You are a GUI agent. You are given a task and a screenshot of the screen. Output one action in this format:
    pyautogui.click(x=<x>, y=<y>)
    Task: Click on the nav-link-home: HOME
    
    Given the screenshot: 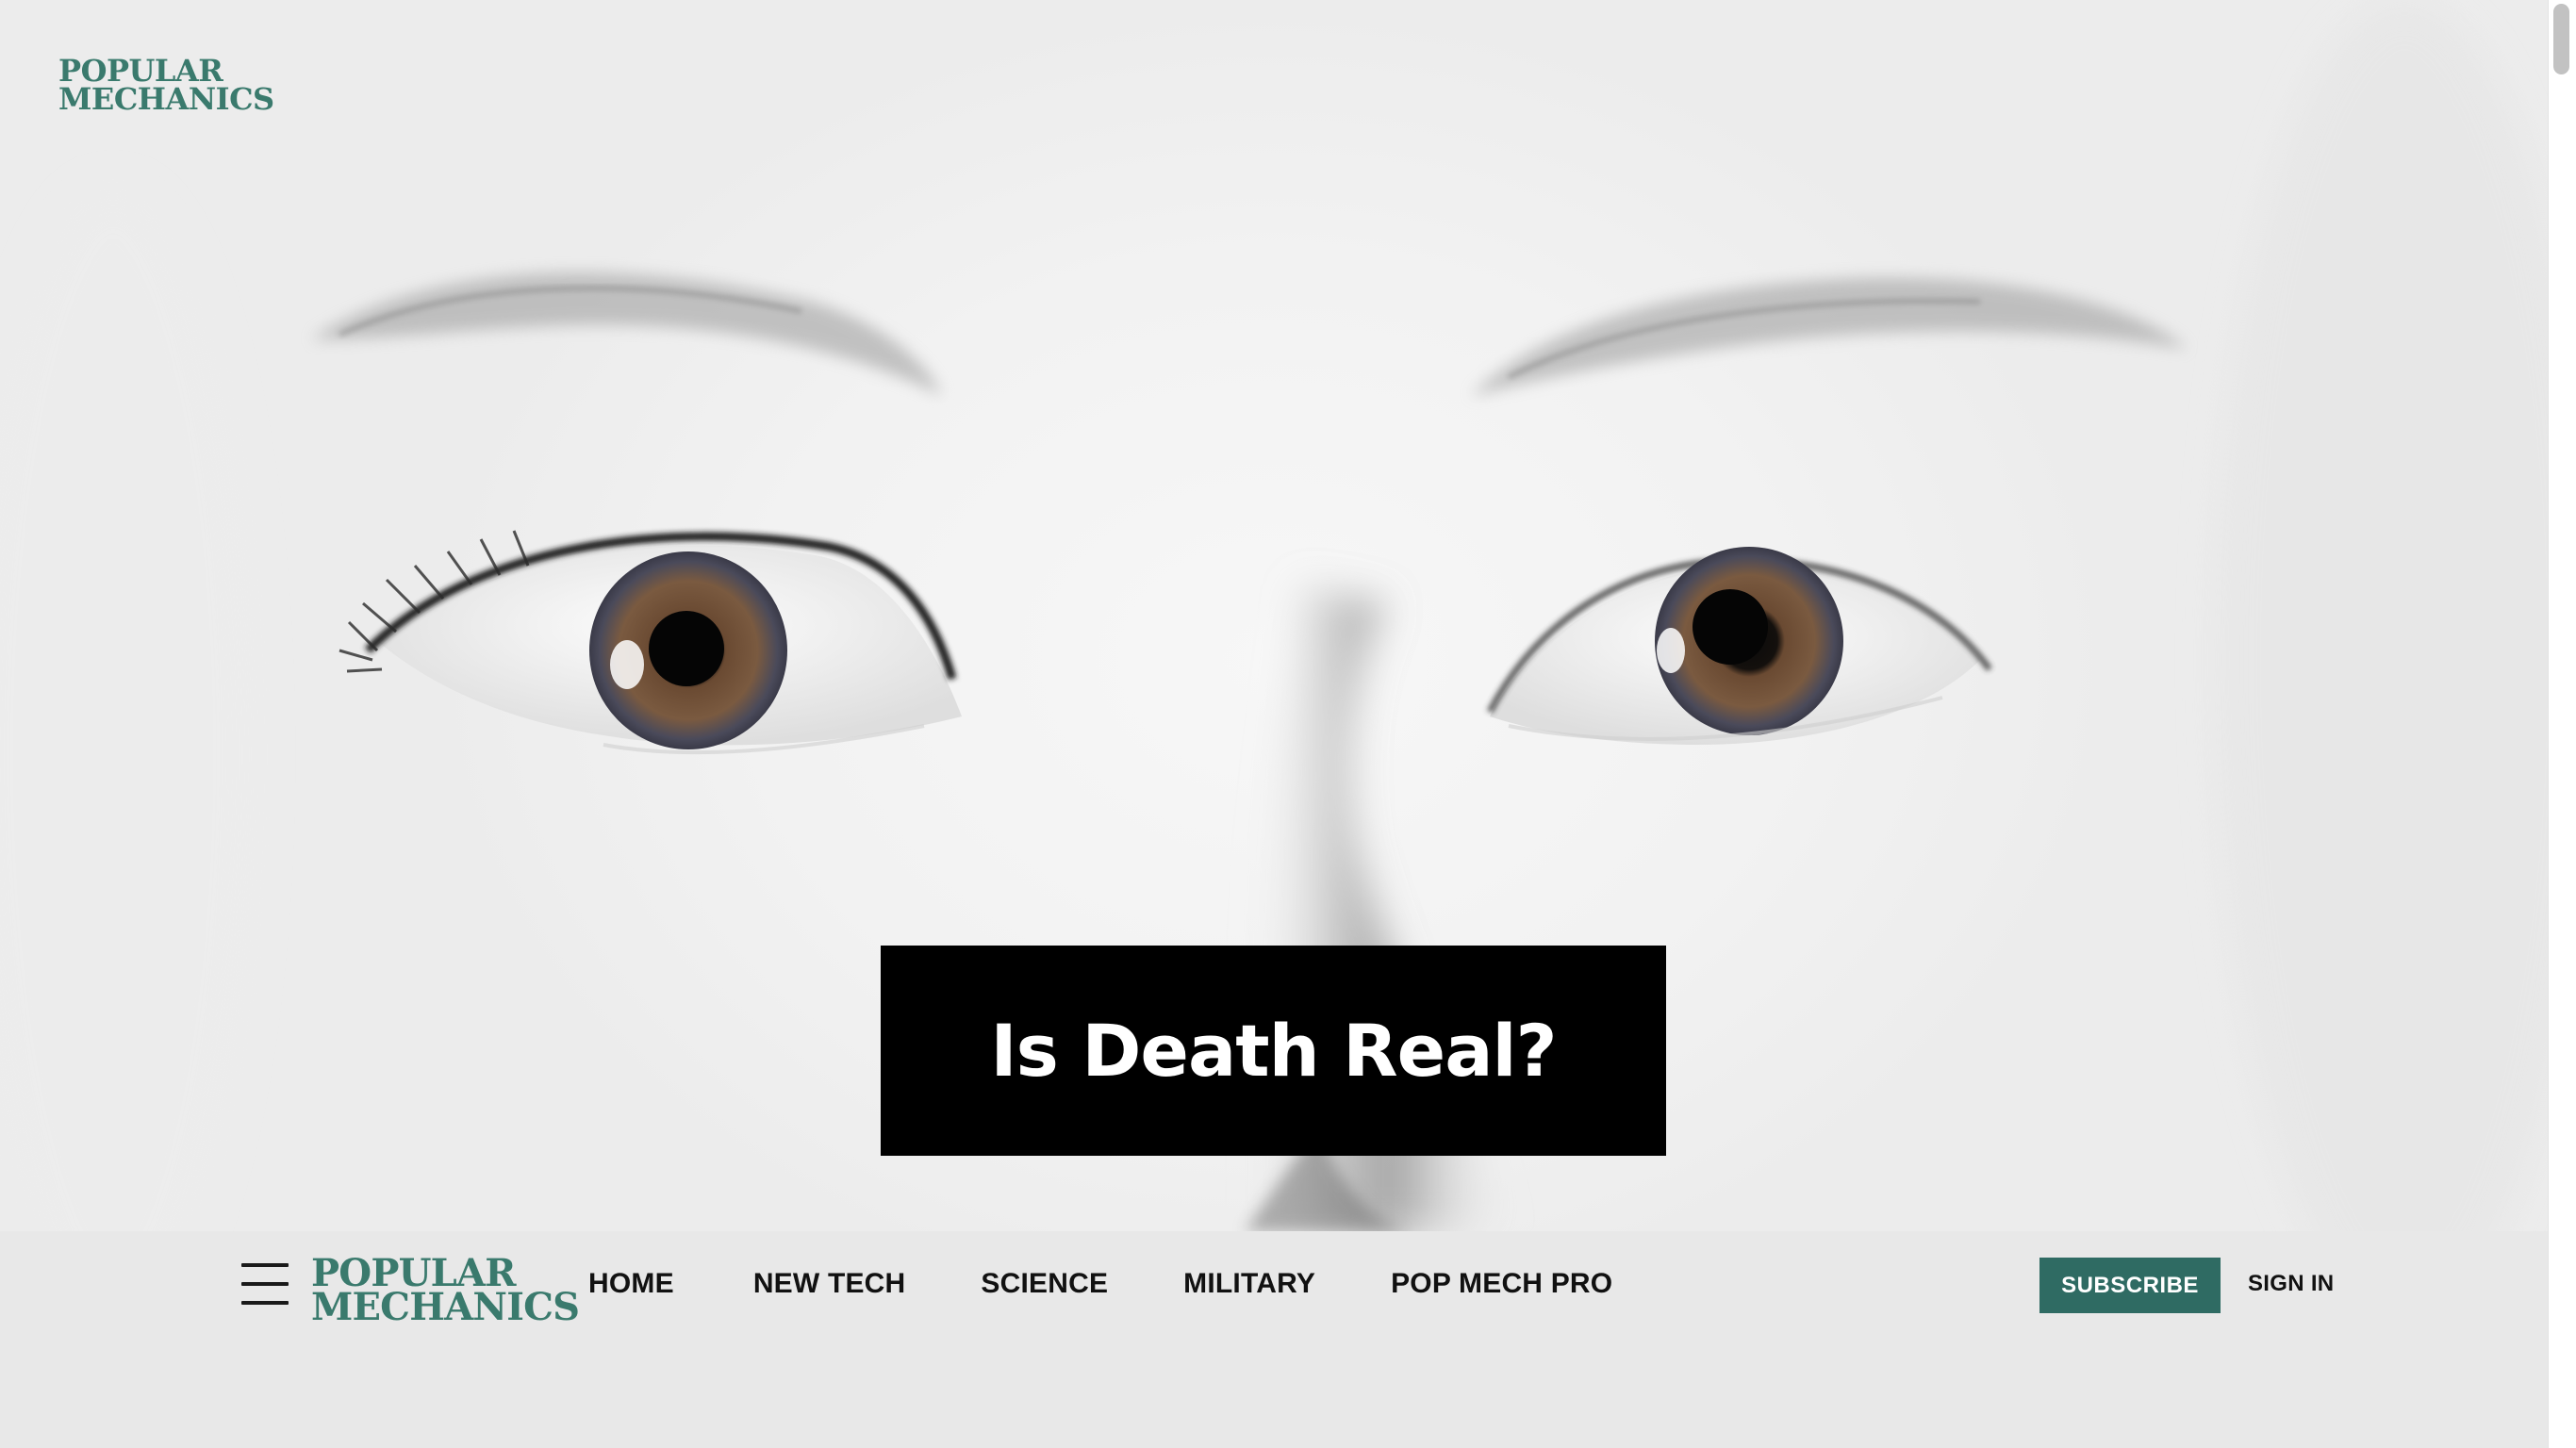 What is the action you would take?
    pyautogui.click(x=631, y=1284)
    